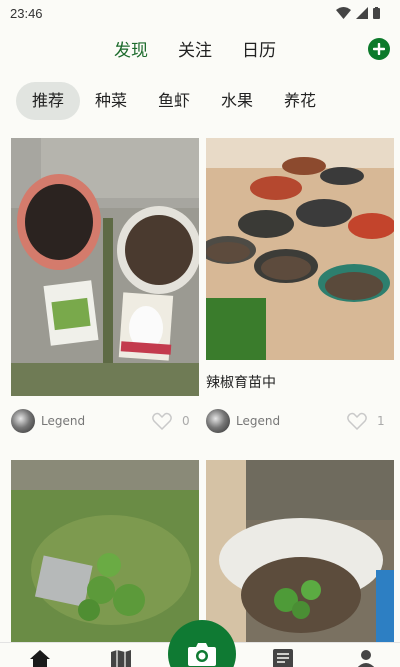 The width and height of the screenshot is (400, 667). Describe the element at coordinates (366, 658) in the screenshot. I see `profile-icon` at that location.